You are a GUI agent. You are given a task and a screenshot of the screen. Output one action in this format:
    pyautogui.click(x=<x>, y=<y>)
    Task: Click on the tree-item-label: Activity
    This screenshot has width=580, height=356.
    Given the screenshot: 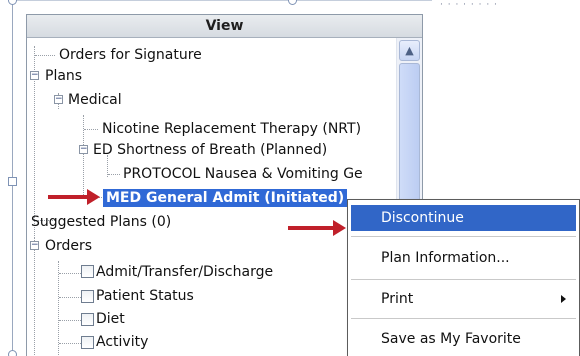 What is the action you would take?
    pyautogui.click(x=122, y=342)
    